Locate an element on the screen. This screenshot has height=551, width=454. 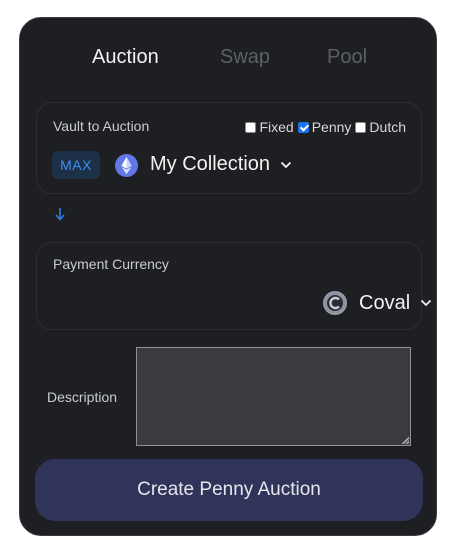
dutch-checkbox is located at coordinates (361, 127).